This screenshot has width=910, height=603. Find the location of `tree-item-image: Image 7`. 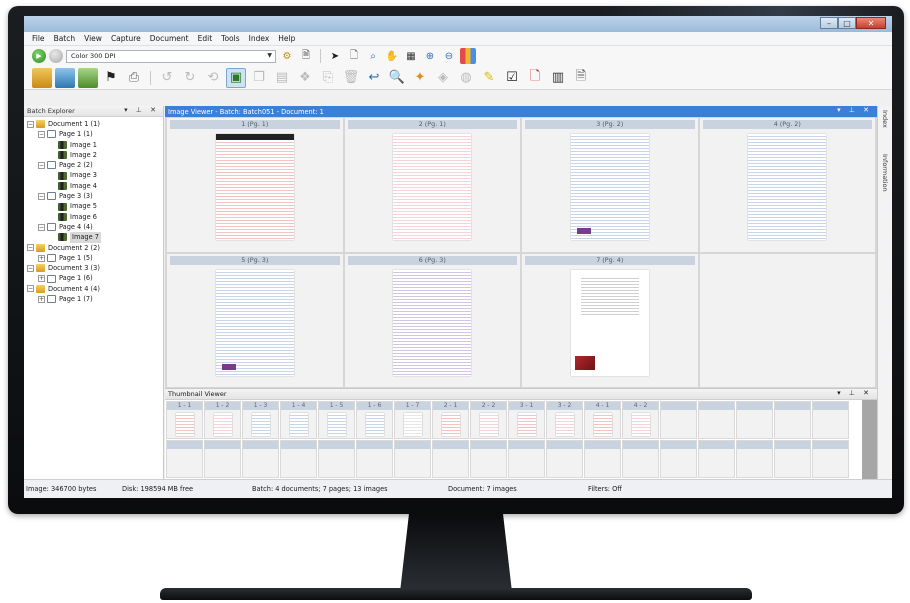

tree-item-image: Image 7 is located at coordinates (95, 237).